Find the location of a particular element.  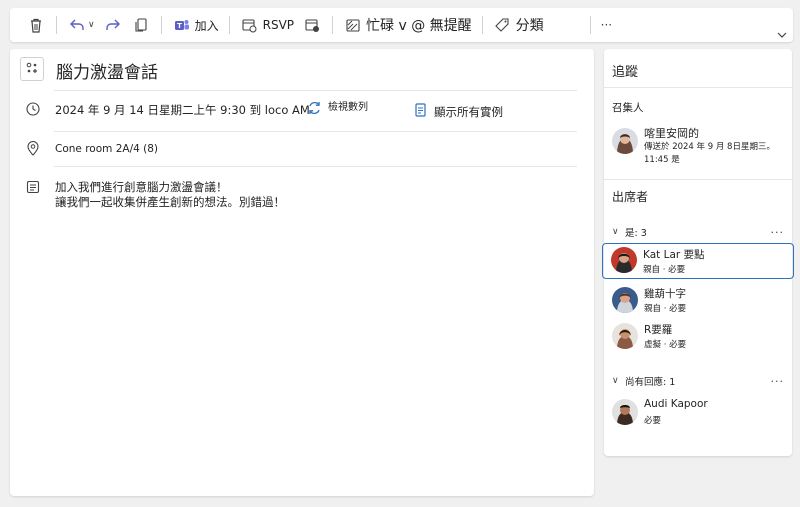

event-type-button is located at coordinates (32, 69).